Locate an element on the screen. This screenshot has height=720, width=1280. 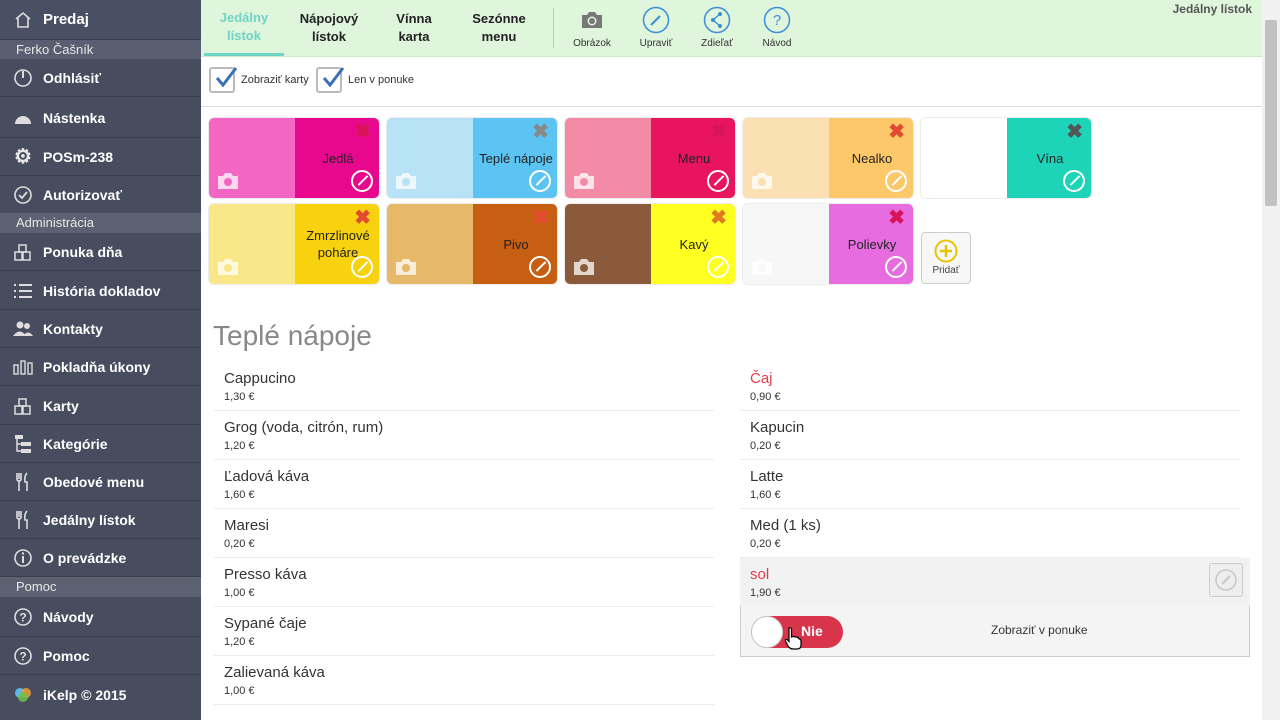
only-menu-checkbox: Len v ponuke is located at coordinates (365, 80).